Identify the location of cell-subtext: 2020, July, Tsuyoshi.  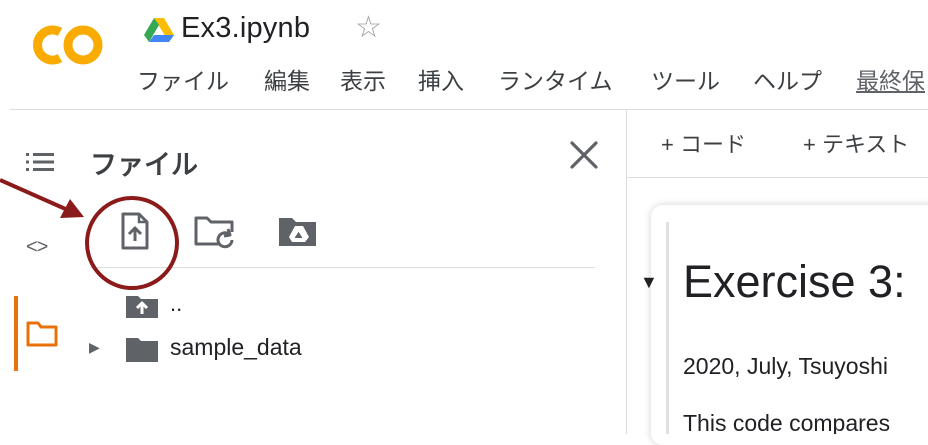
(785, 366).